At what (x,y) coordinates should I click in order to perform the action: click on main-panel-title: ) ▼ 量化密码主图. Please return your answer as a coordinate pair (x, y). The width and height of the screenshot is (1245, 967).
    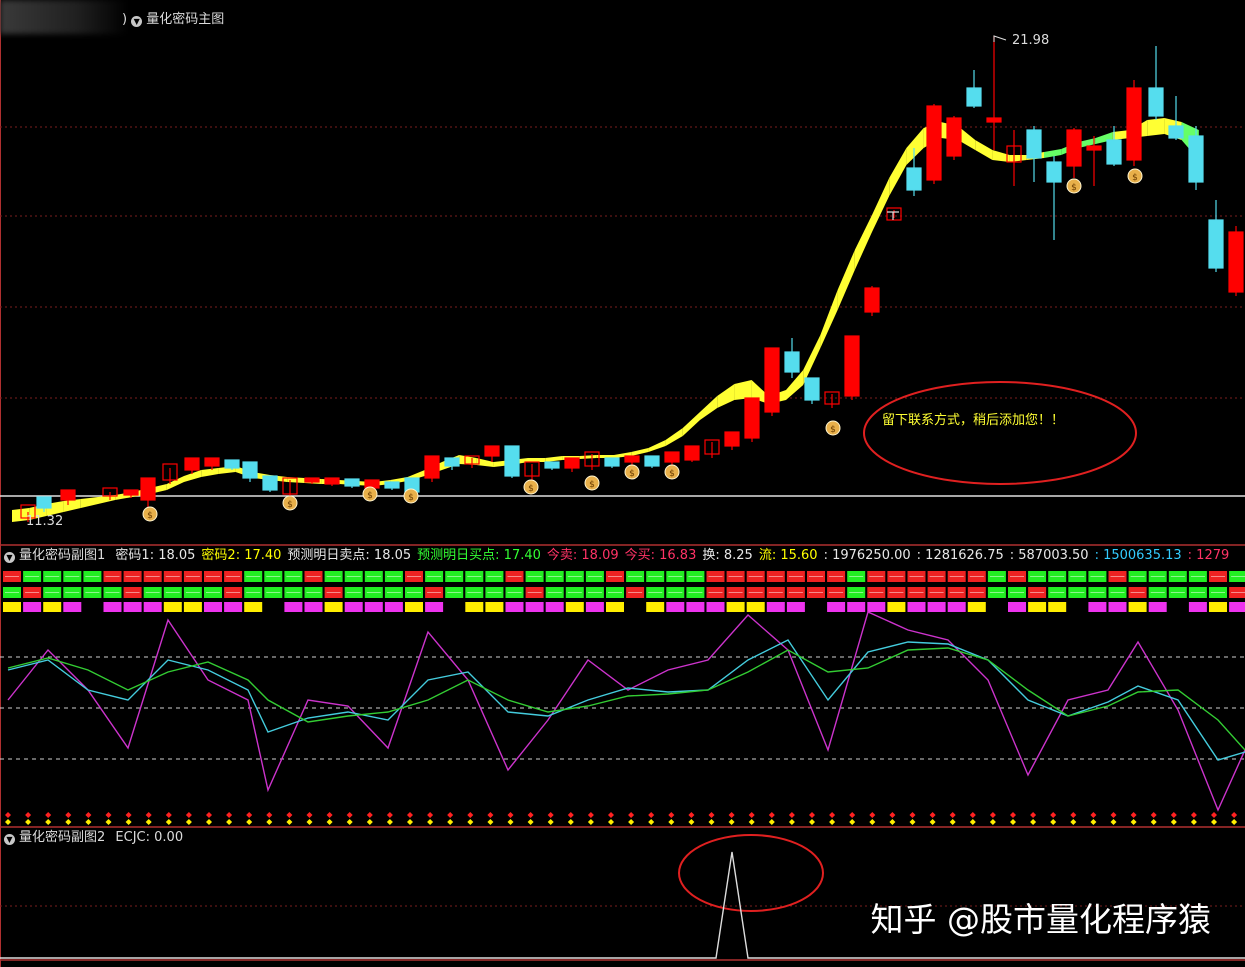
    Looking at the image, I should click on (173, 20).